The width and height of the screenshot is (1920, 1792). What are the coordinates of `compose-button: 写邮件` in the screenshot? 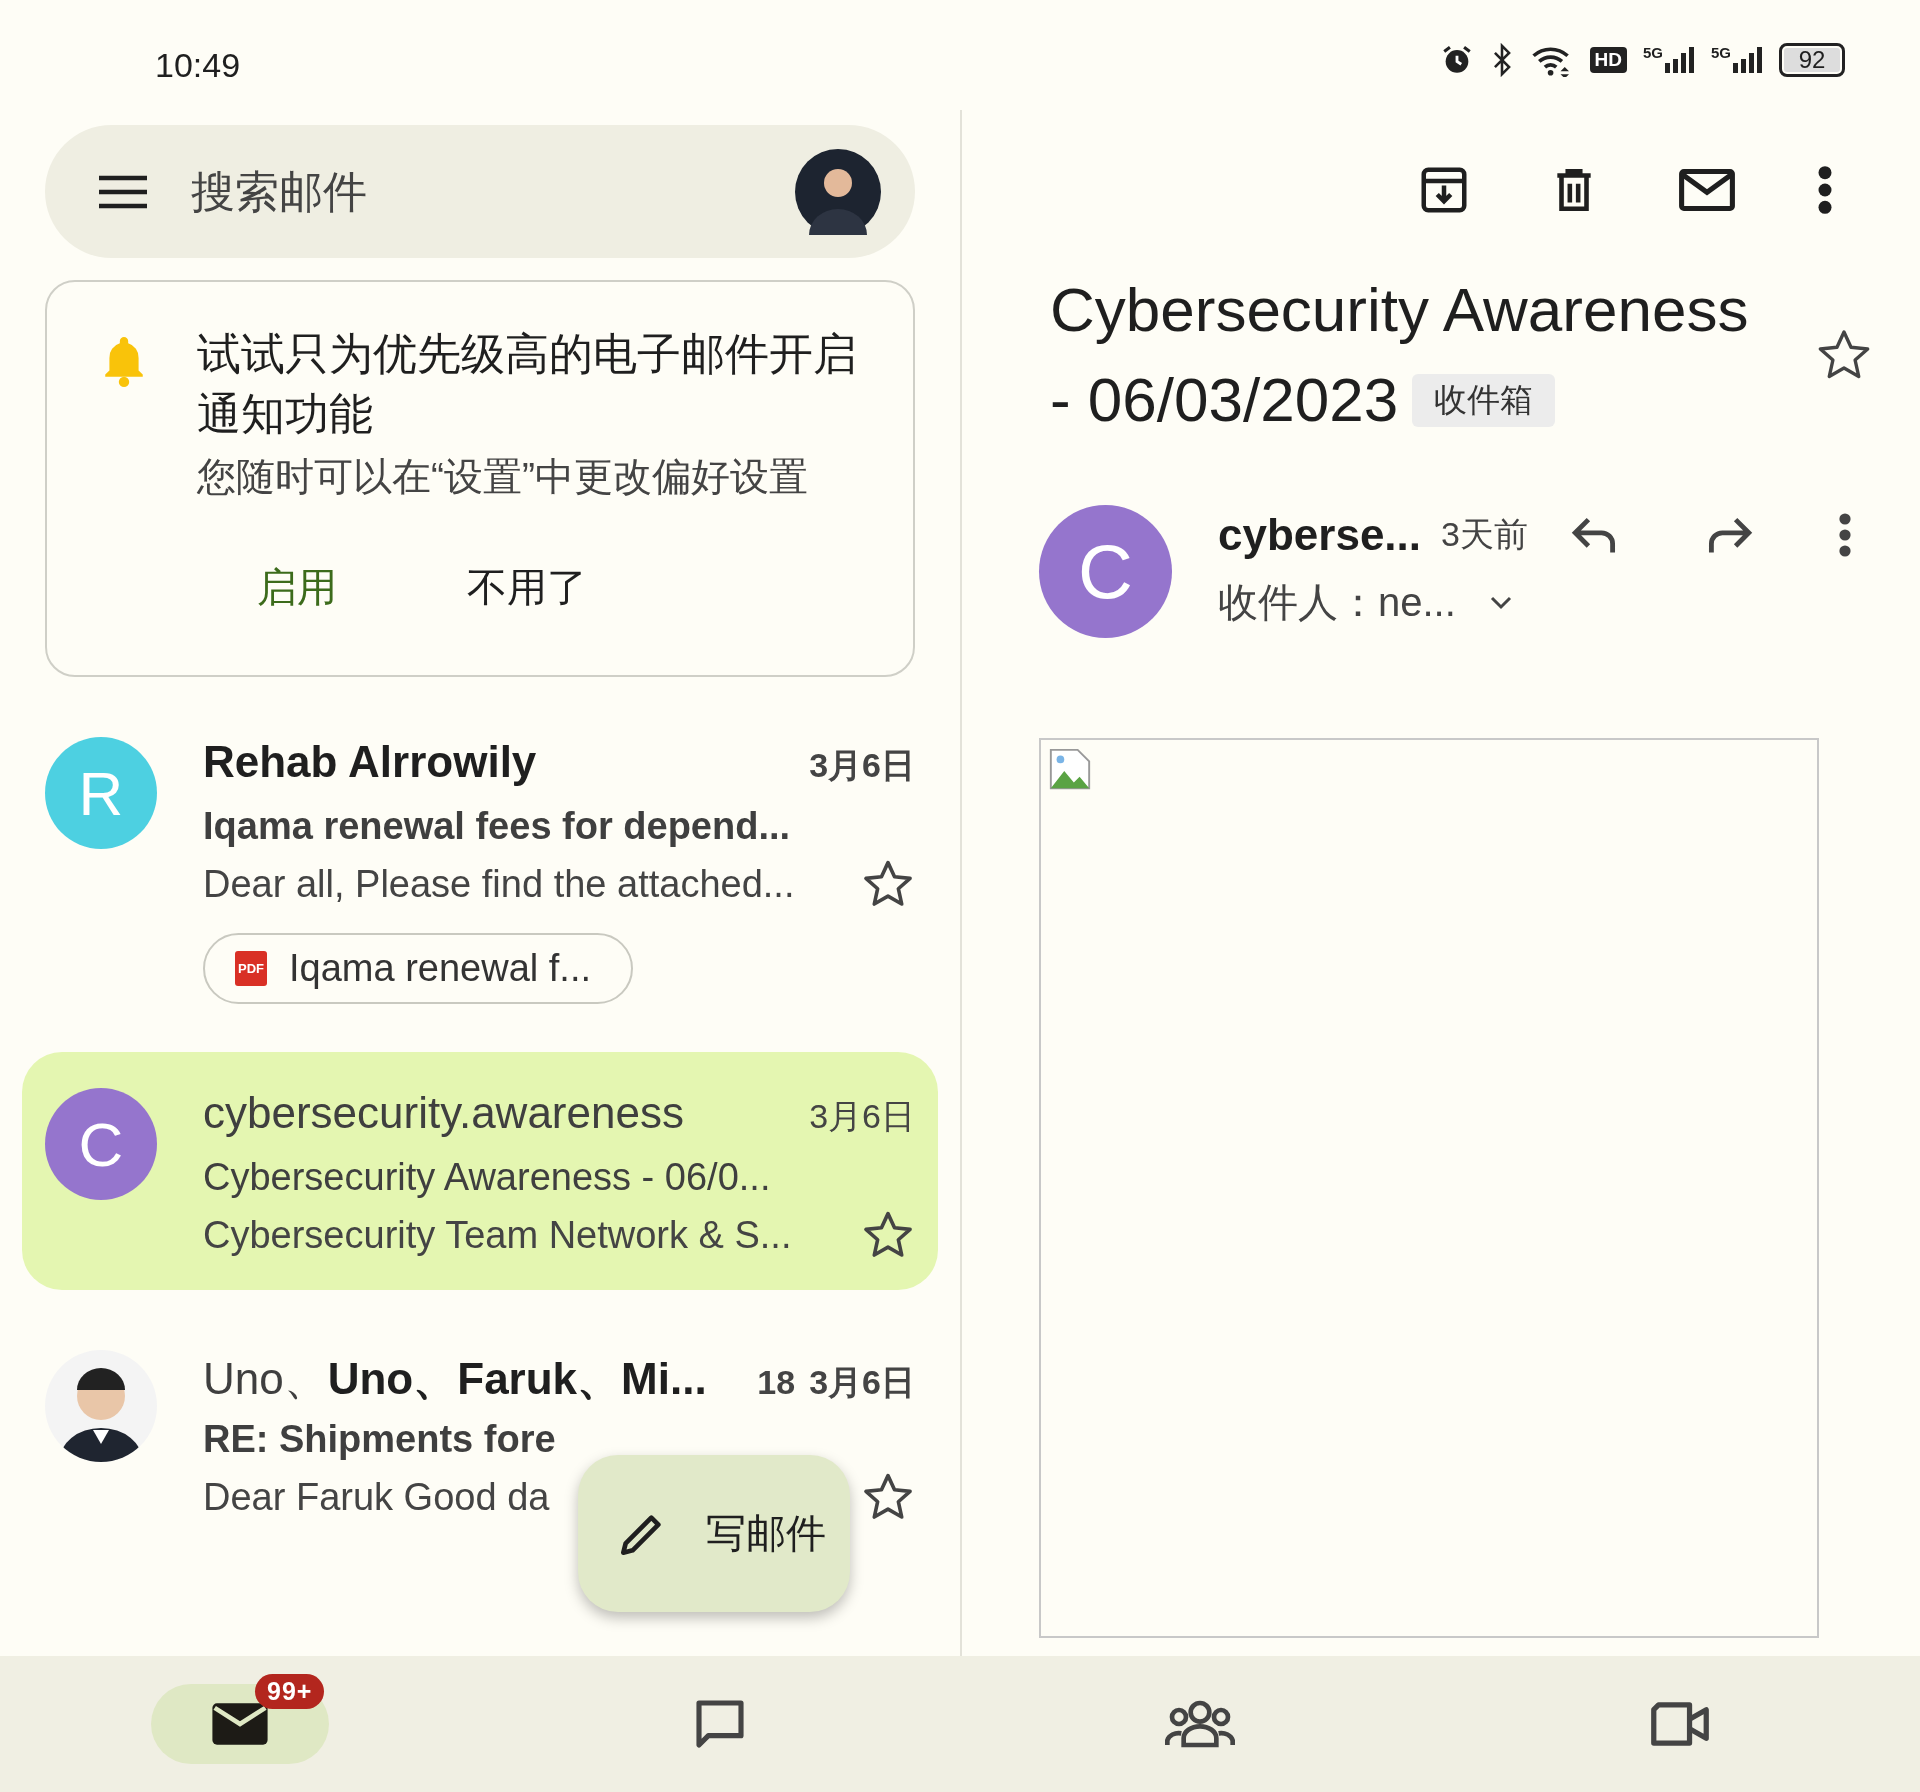 It's located at (714, 1533).